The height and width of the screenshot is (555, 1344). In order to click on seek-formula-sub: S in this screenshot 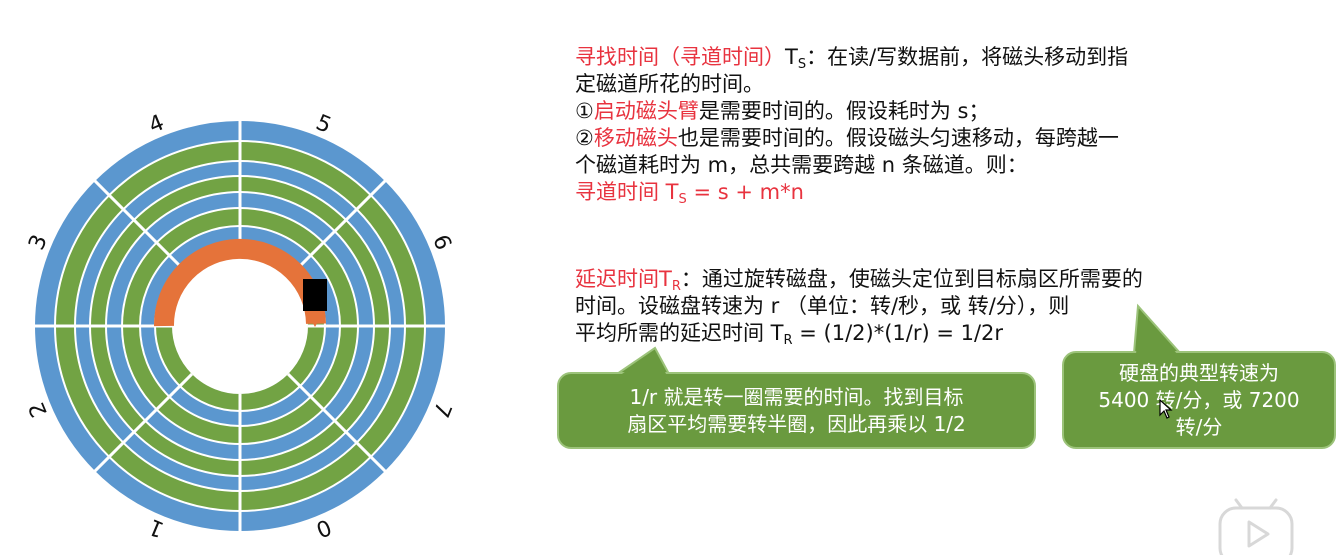, I will do `click(682, 199)`.